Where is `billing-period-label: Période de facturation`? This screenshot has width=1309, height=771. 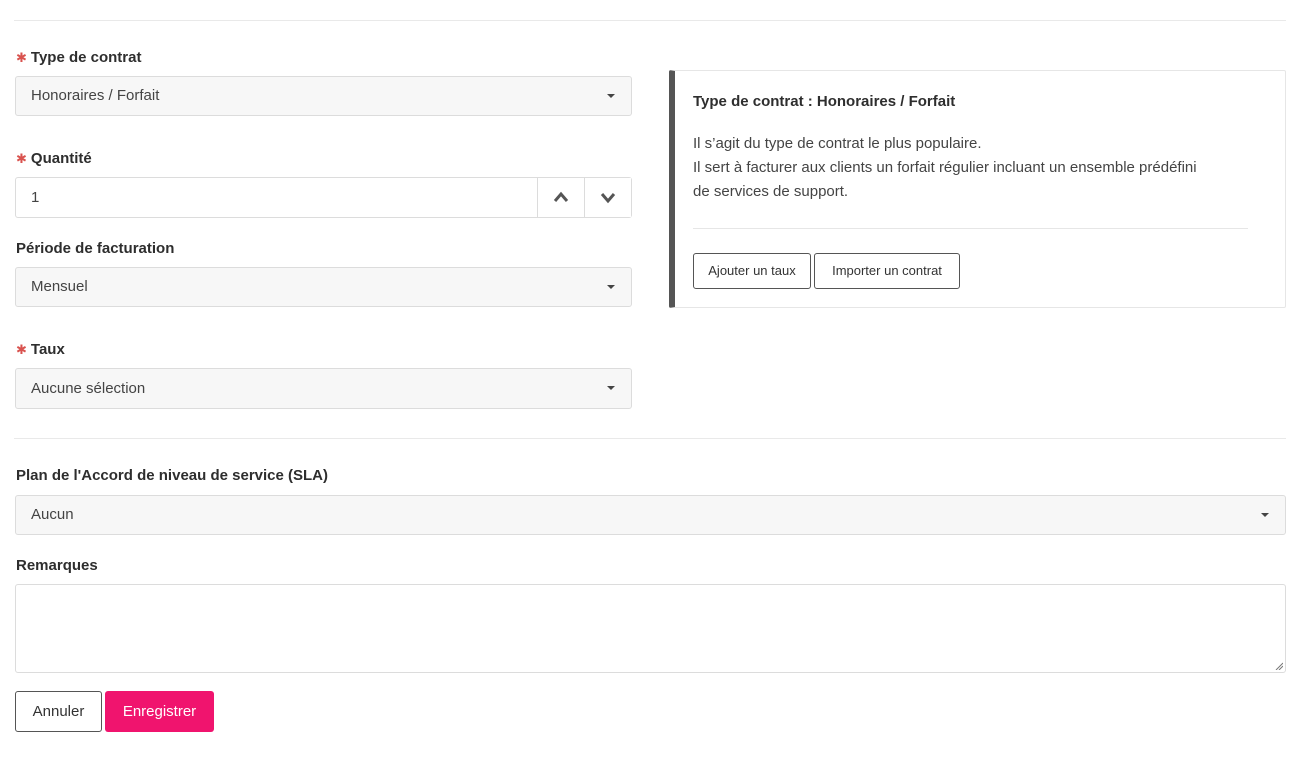 billing-period-label: Période de facturation is located at coordinates (95, 248).